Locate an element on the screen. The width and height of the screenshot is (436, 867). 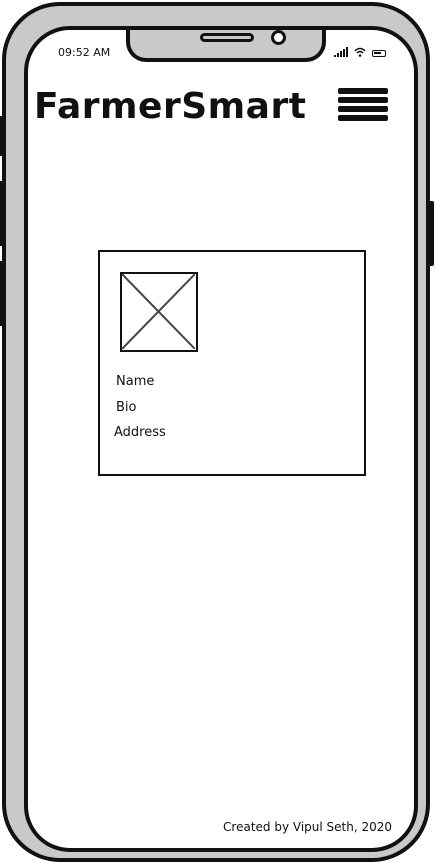
bio-label: Bio is located at coordinates (126, 407).